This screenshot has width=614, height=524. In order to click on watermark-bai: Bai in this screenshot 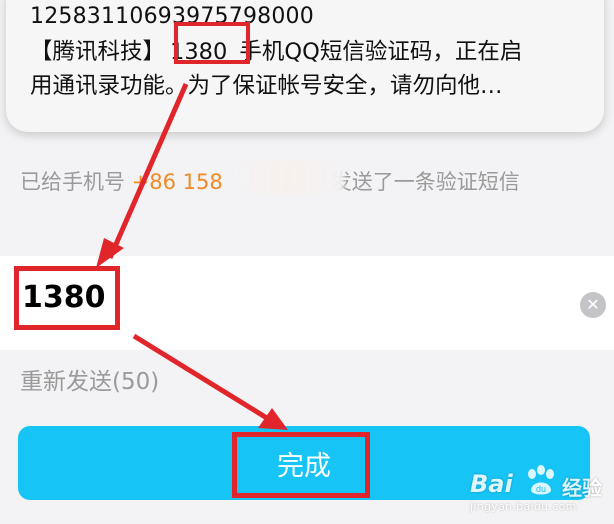, I will do `click(491, 484)`.